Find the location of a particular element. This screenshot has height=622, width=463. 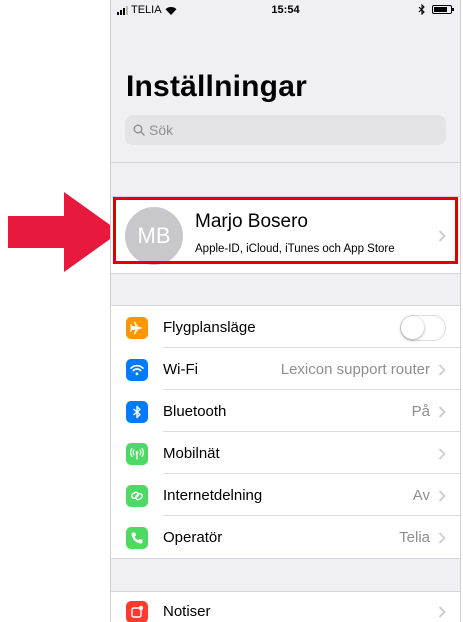

settings-value: Av is located at coordinates (421, 495).